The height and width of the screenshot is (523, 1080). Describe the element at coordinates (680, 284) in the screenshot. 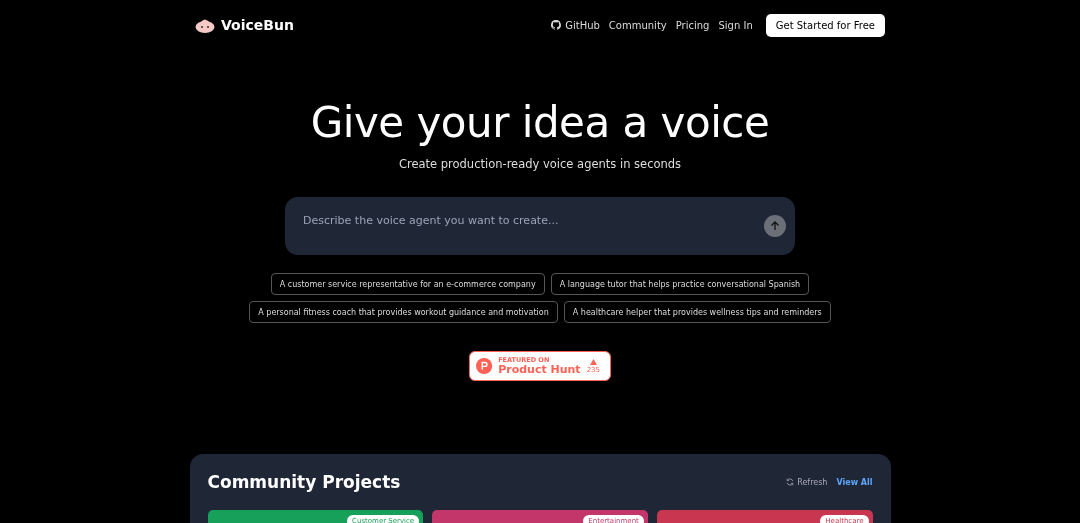

I see `suggestion-chip: A language tutor that helps practice conversational Spanish` at that location.